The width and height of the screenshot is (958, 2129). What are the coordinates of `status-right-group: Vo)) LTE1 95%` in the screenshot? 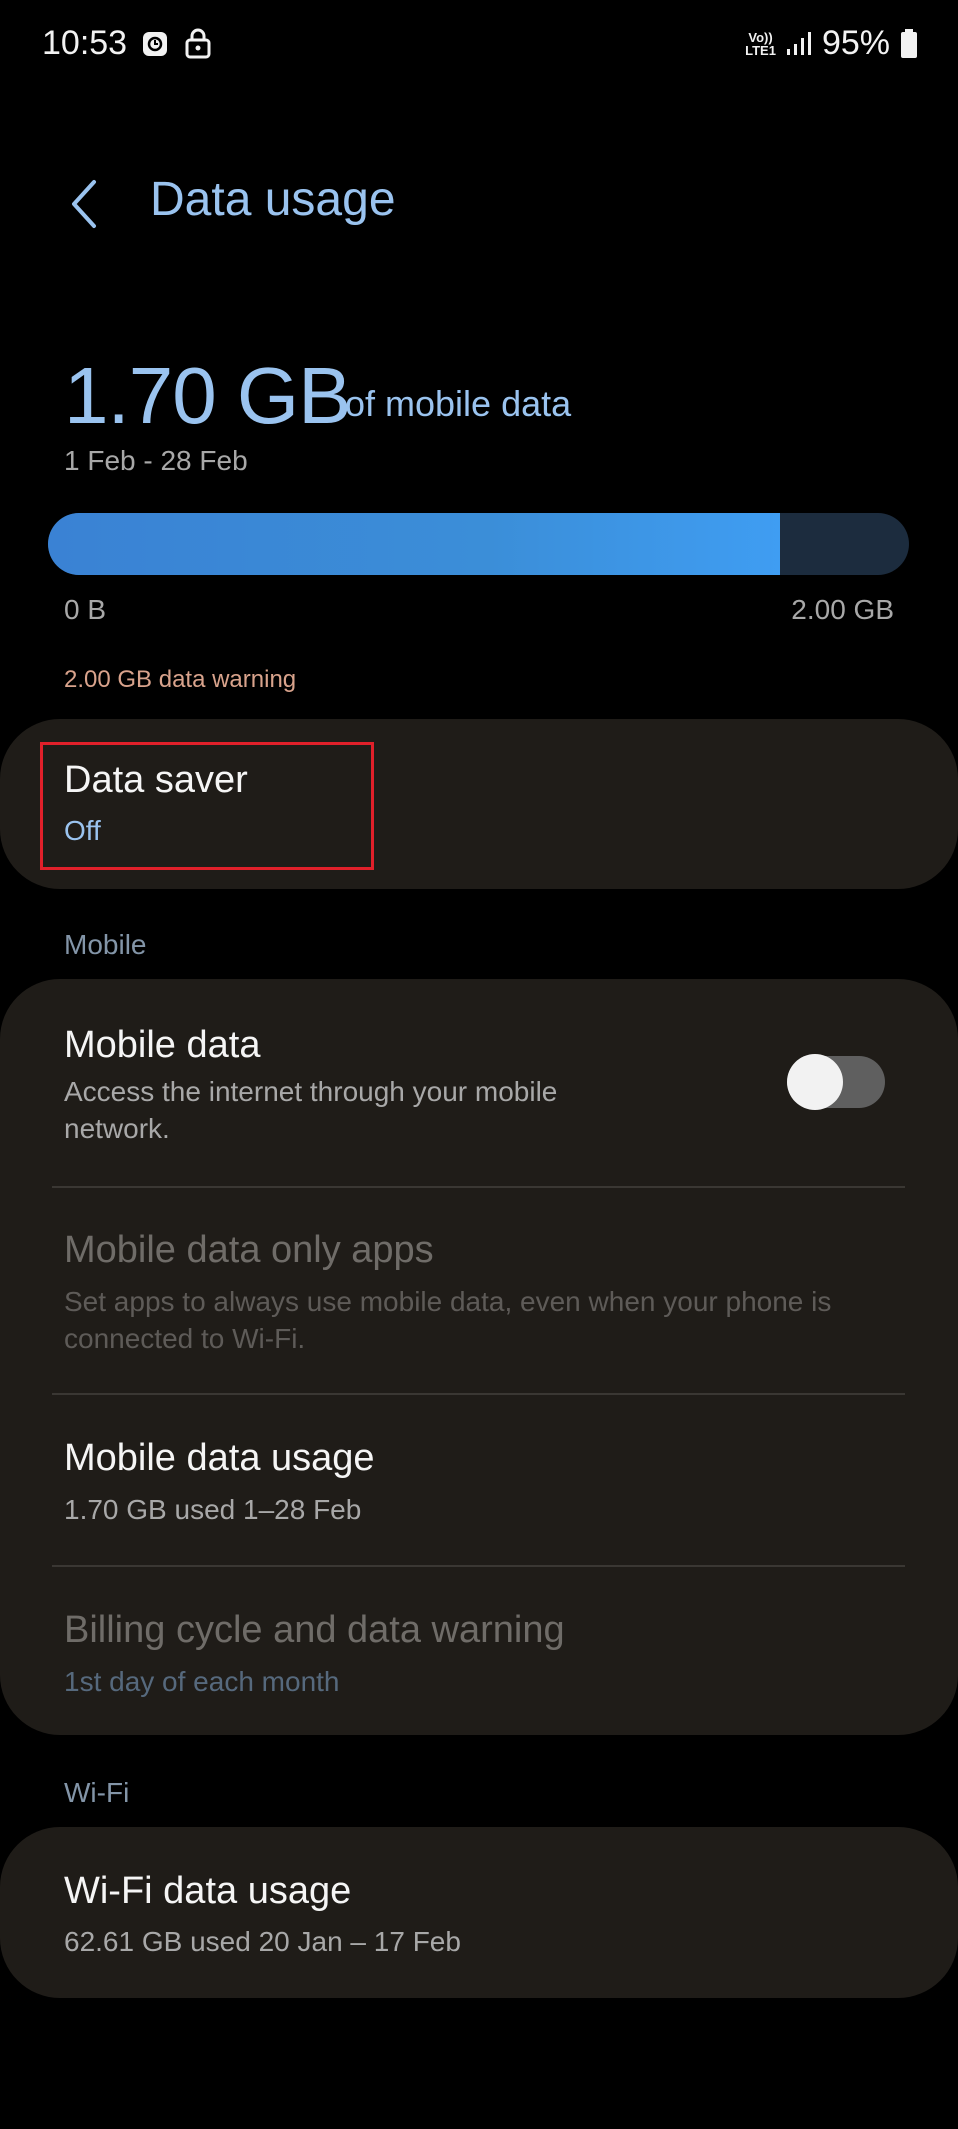 It's located at (831, 43).